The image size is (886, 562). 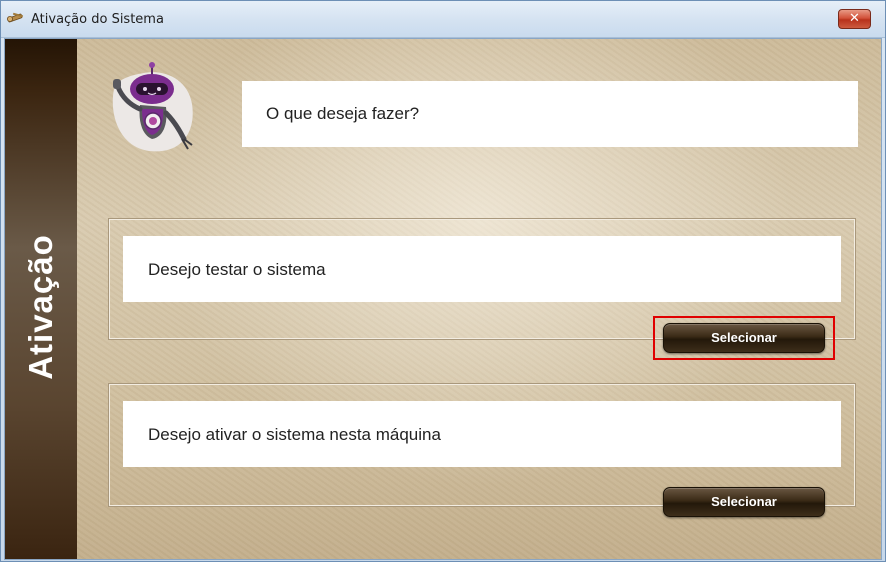 I want to click on option-activate-box: Desejo ativar o sistema nesta máquina, so click(x=482, y=434).